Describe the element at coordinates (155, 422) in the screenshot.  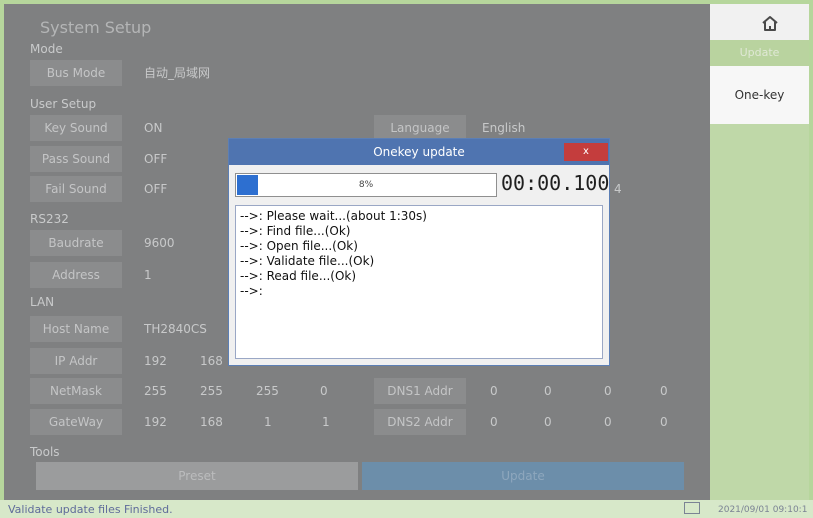
I see `gateway-octet-1: 192` at that location.